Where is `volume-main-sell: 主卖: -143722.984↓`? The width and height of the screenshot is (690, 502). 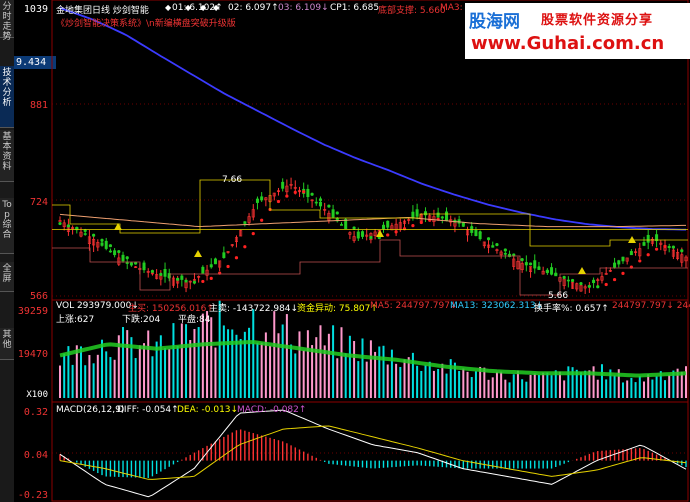
volume-main-sell: 主卖: -143722.984↓ is located at coordinates (254, 309).